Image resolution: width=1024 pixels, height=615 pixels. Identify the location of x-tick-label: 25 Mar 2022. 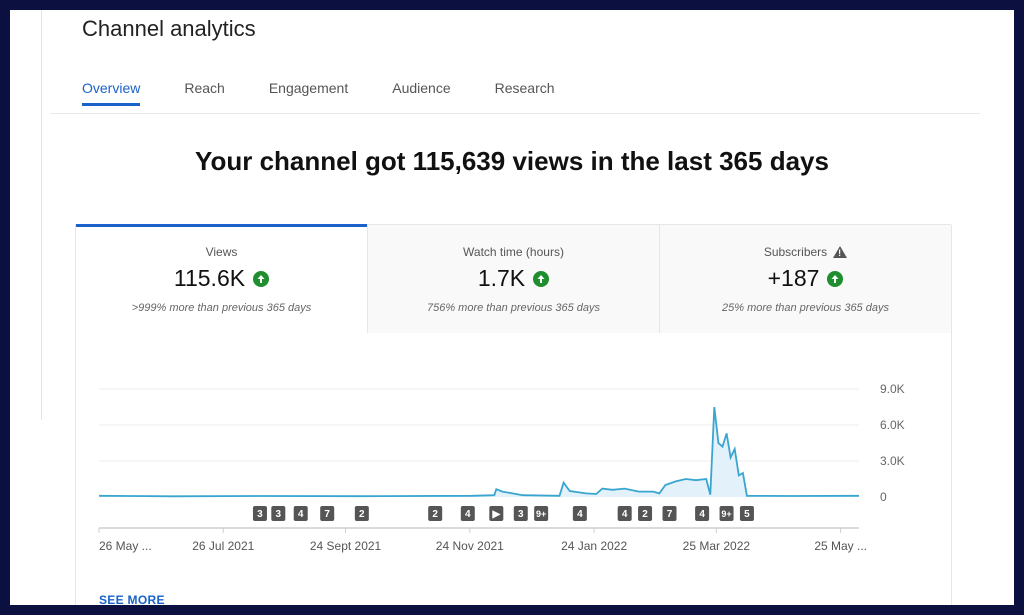
(717, 546).